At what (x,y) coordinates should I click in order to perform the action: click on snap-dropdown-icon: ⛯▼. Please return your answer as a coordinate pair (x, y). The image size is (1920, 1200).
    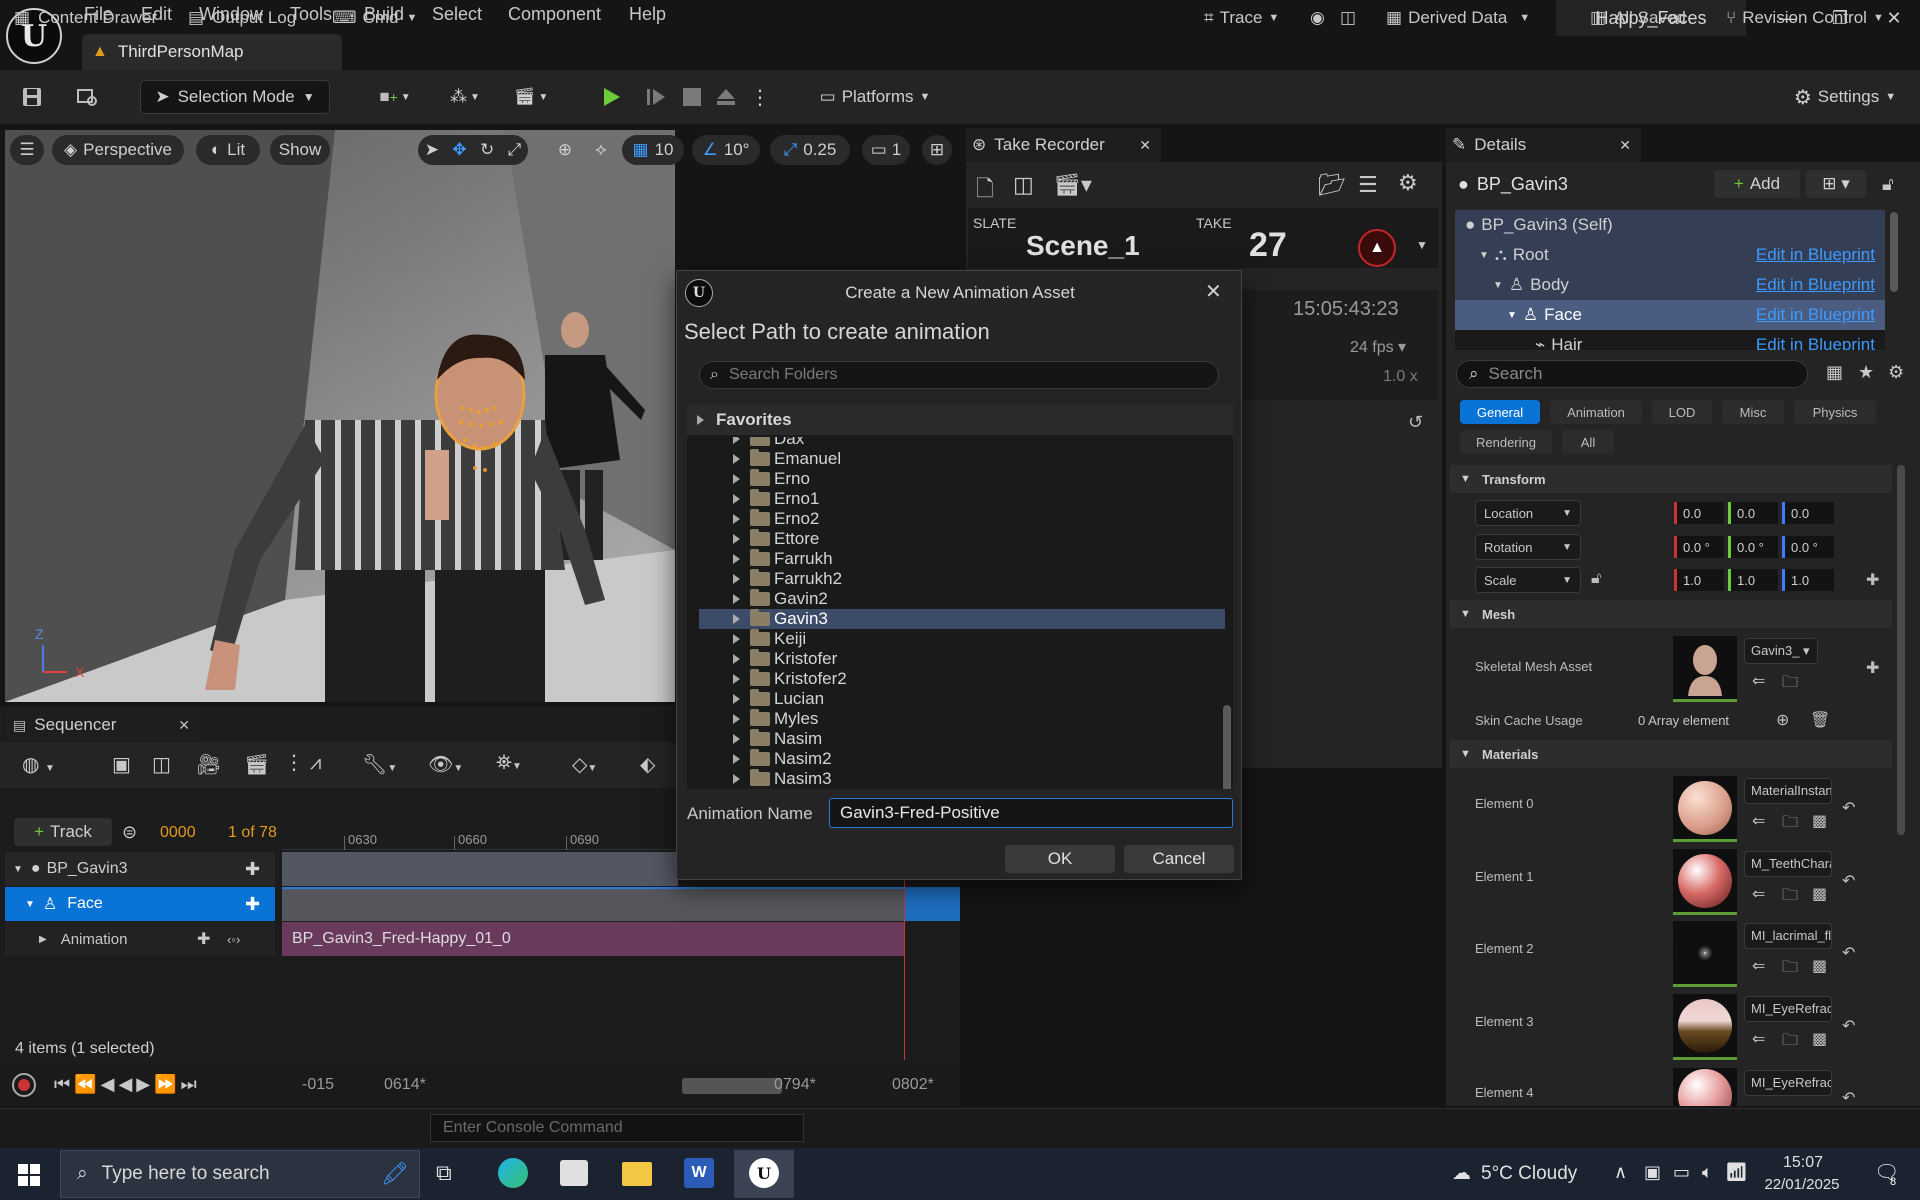
    Looking at the image, I should click on (509, 763).